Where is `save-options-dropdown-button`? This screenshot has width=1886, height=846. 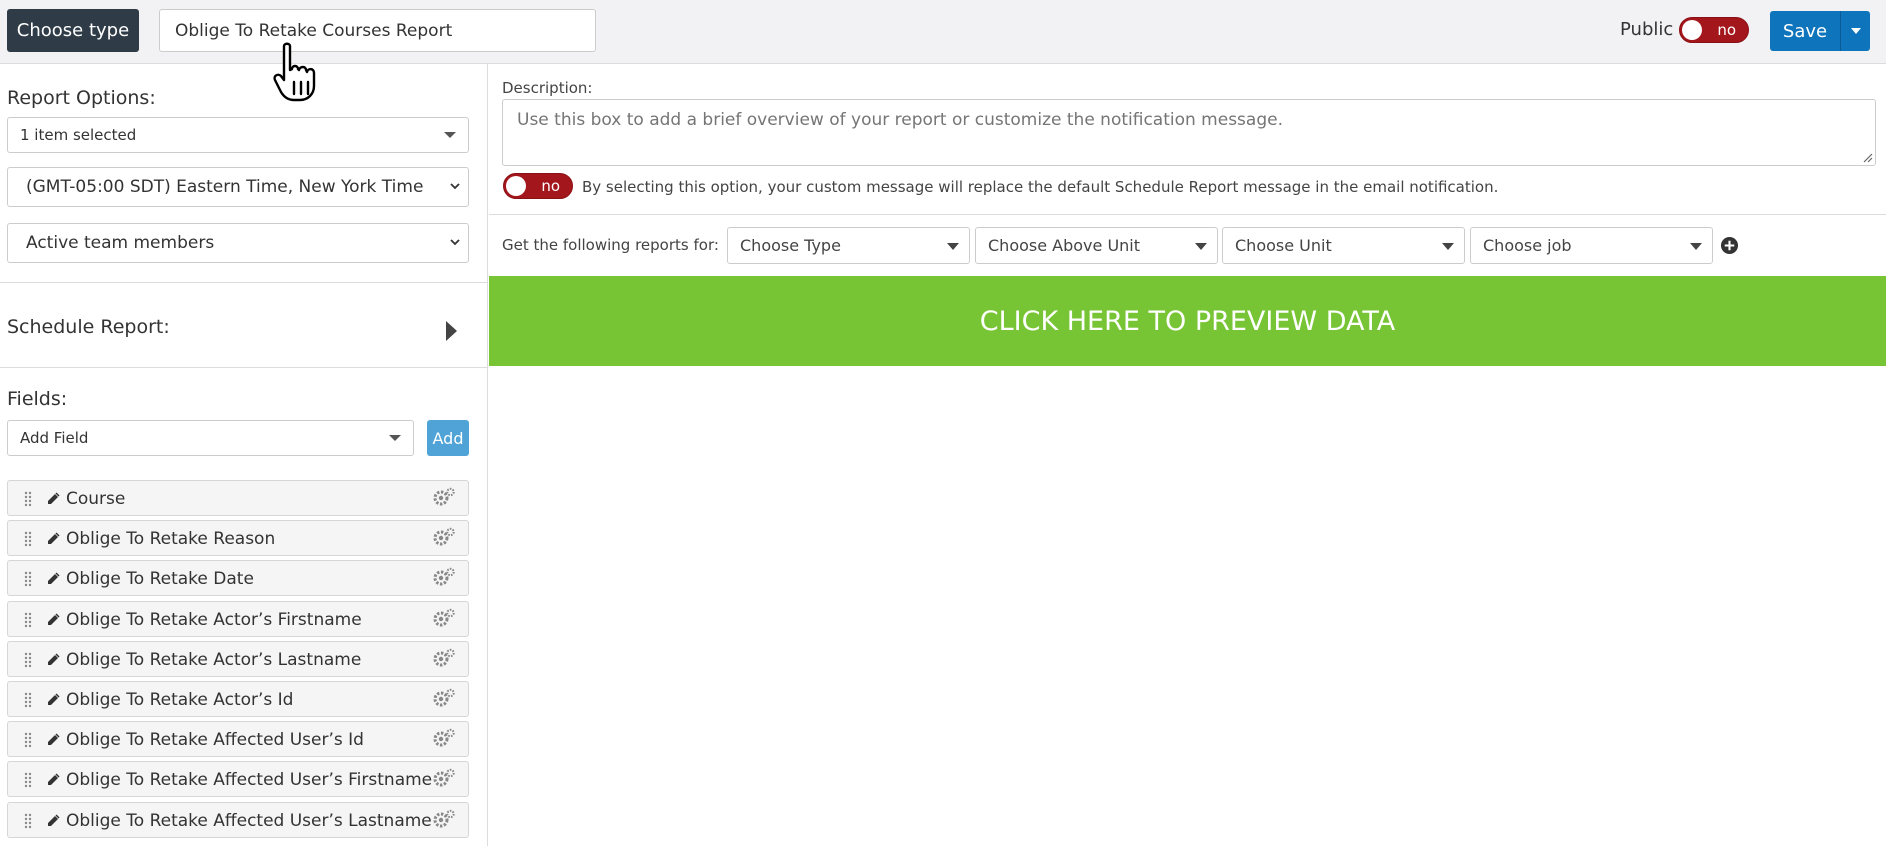 save-options-dropdown-button is located at coordinates (1855, 31).